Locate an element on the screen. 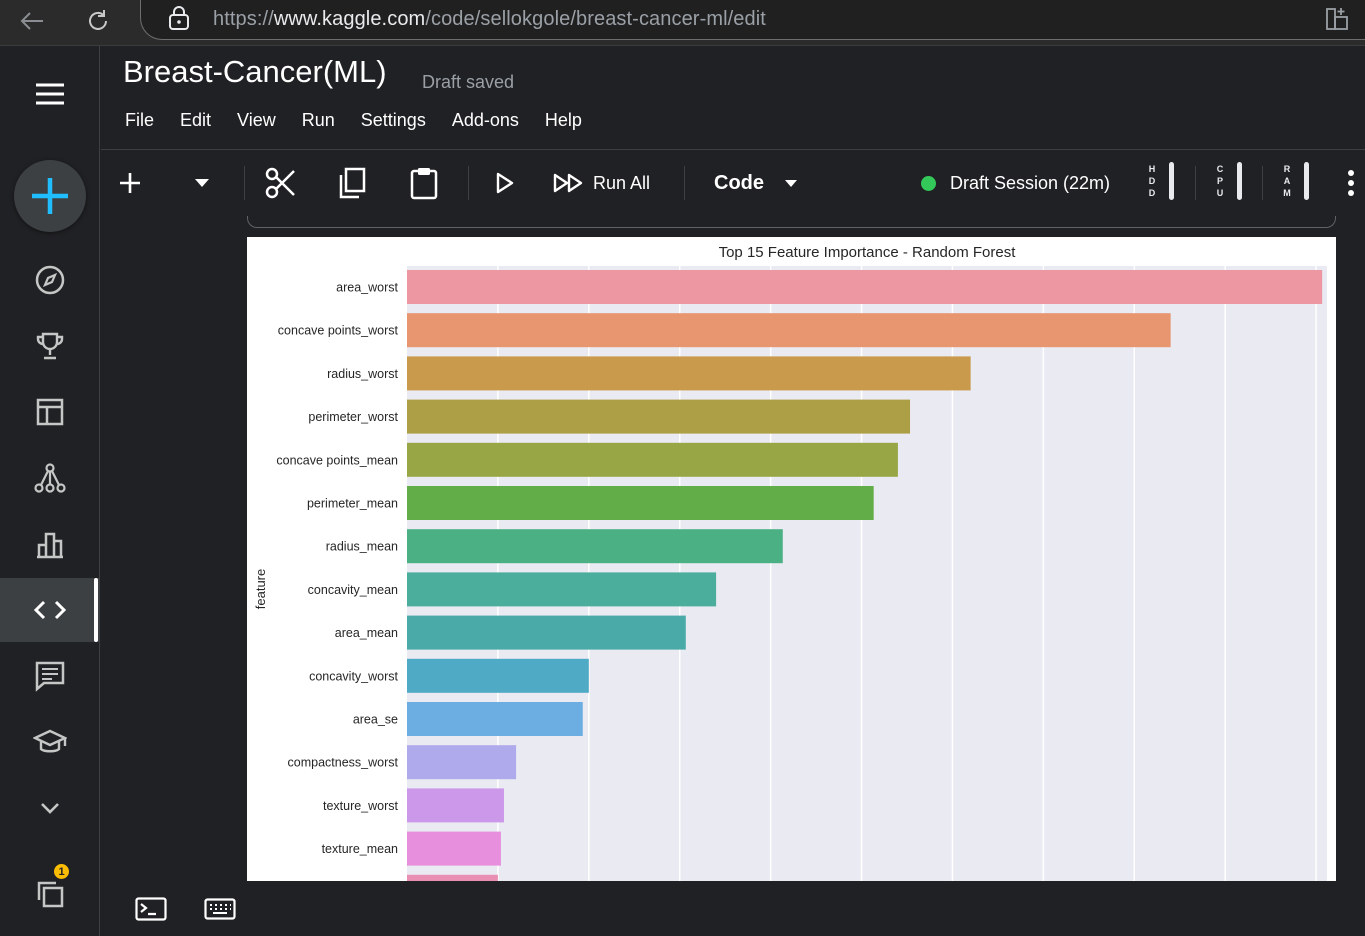 The image size is (1365, 936). more-vertical-icon is located at coordinates (1351, 183).